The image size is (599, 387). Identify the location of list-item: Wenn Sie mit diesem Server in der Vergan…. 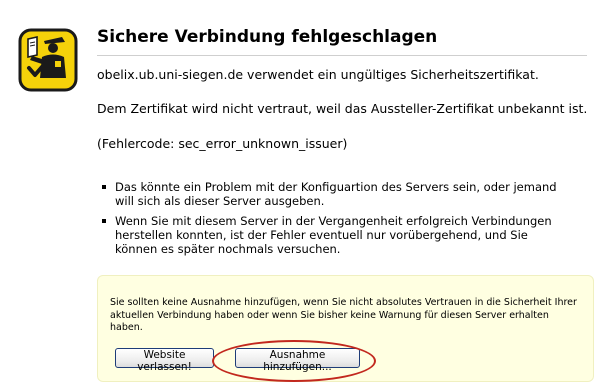
(336, 235).